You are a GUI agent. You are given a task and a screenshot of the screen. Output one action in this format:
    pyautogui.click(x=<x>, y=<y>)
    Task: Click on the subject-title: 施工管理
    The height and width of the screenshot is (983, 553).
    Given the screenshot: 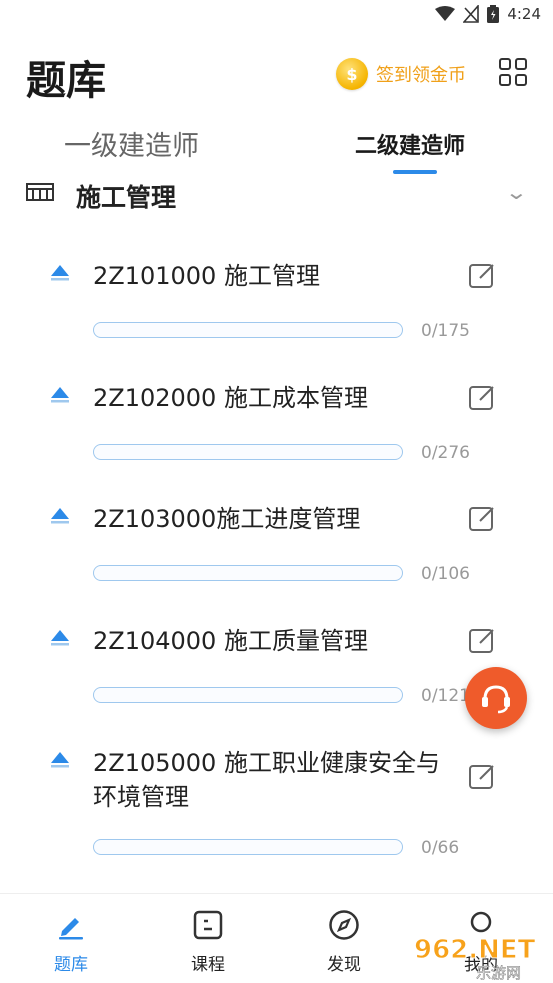 What is the action you would take?
    pyautogui.click(x=126, y=197)
    